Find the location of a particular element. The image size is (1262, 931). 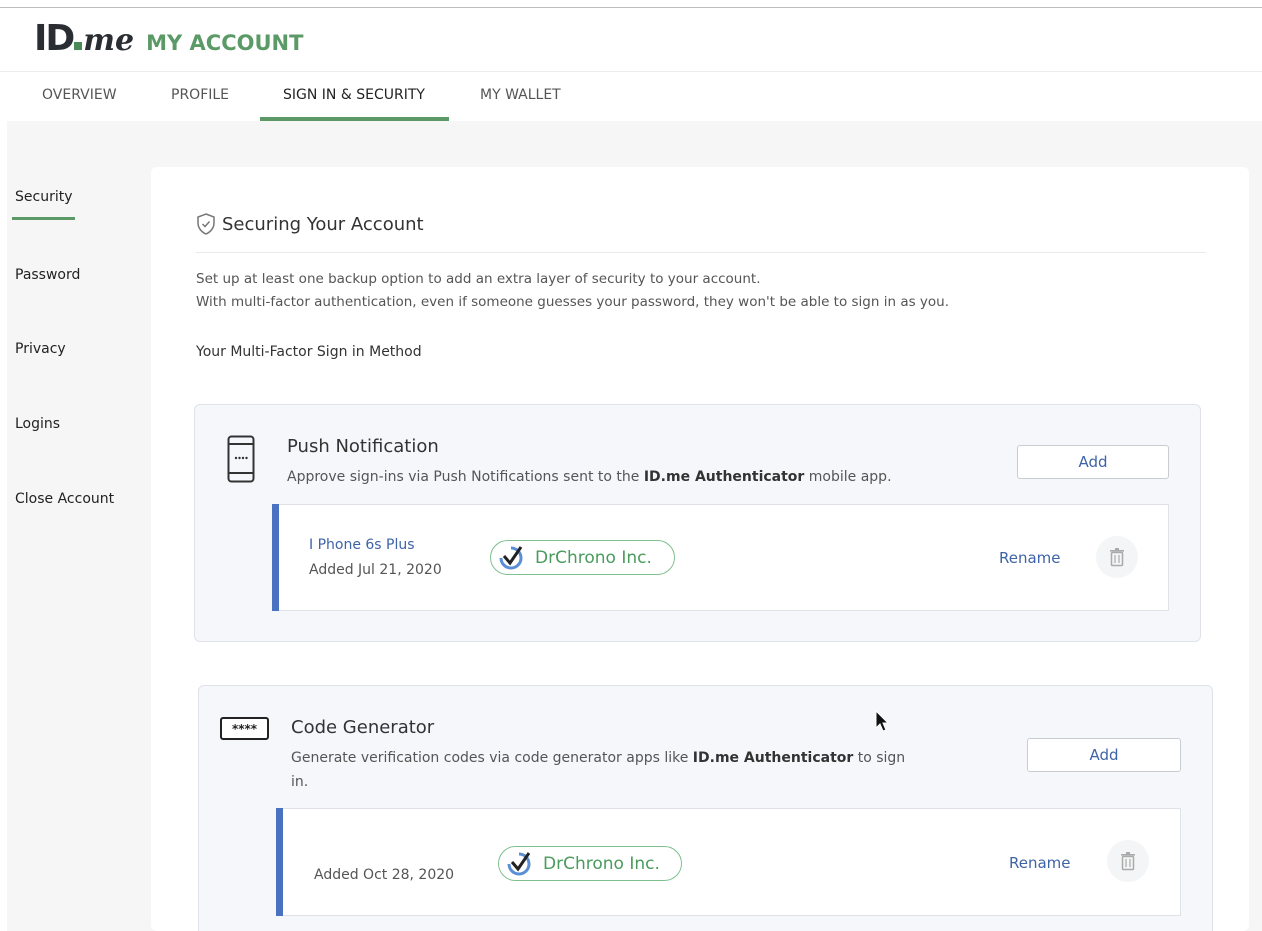

logo-dot is located at coordinates (78, 46).